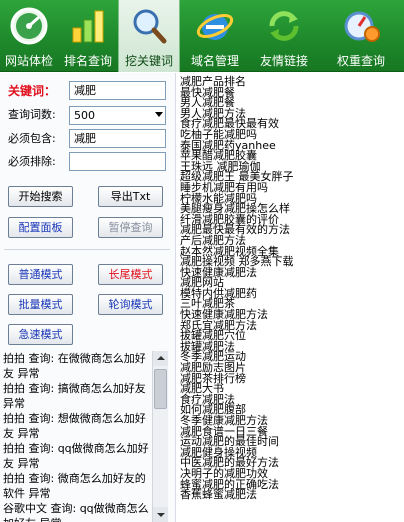 The height and width of the screenshot is (522, 404). Describe the element at coordinates (74, 426) in the screenshot. I see `log-line: 拍拍 查询: 想做微商怎么加好友 异常` at that location.